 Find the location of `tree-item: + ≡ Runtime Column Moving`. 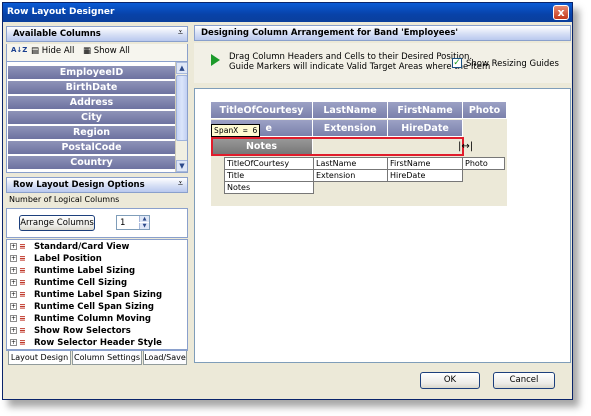

tree-item: + ≡ Runtime Column Moving is located at coordinates (80, 320).